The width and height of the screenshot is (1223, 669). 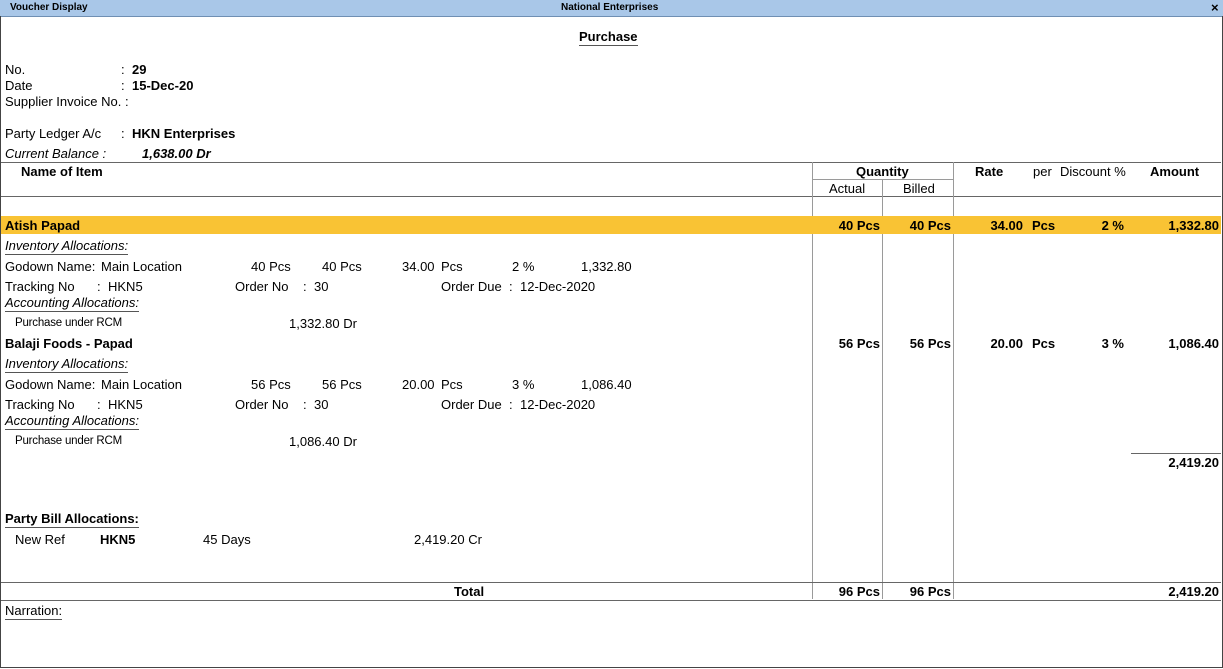 I want to click on godown-billed-qty: 40 Pcs, so click(x=342, y=266).